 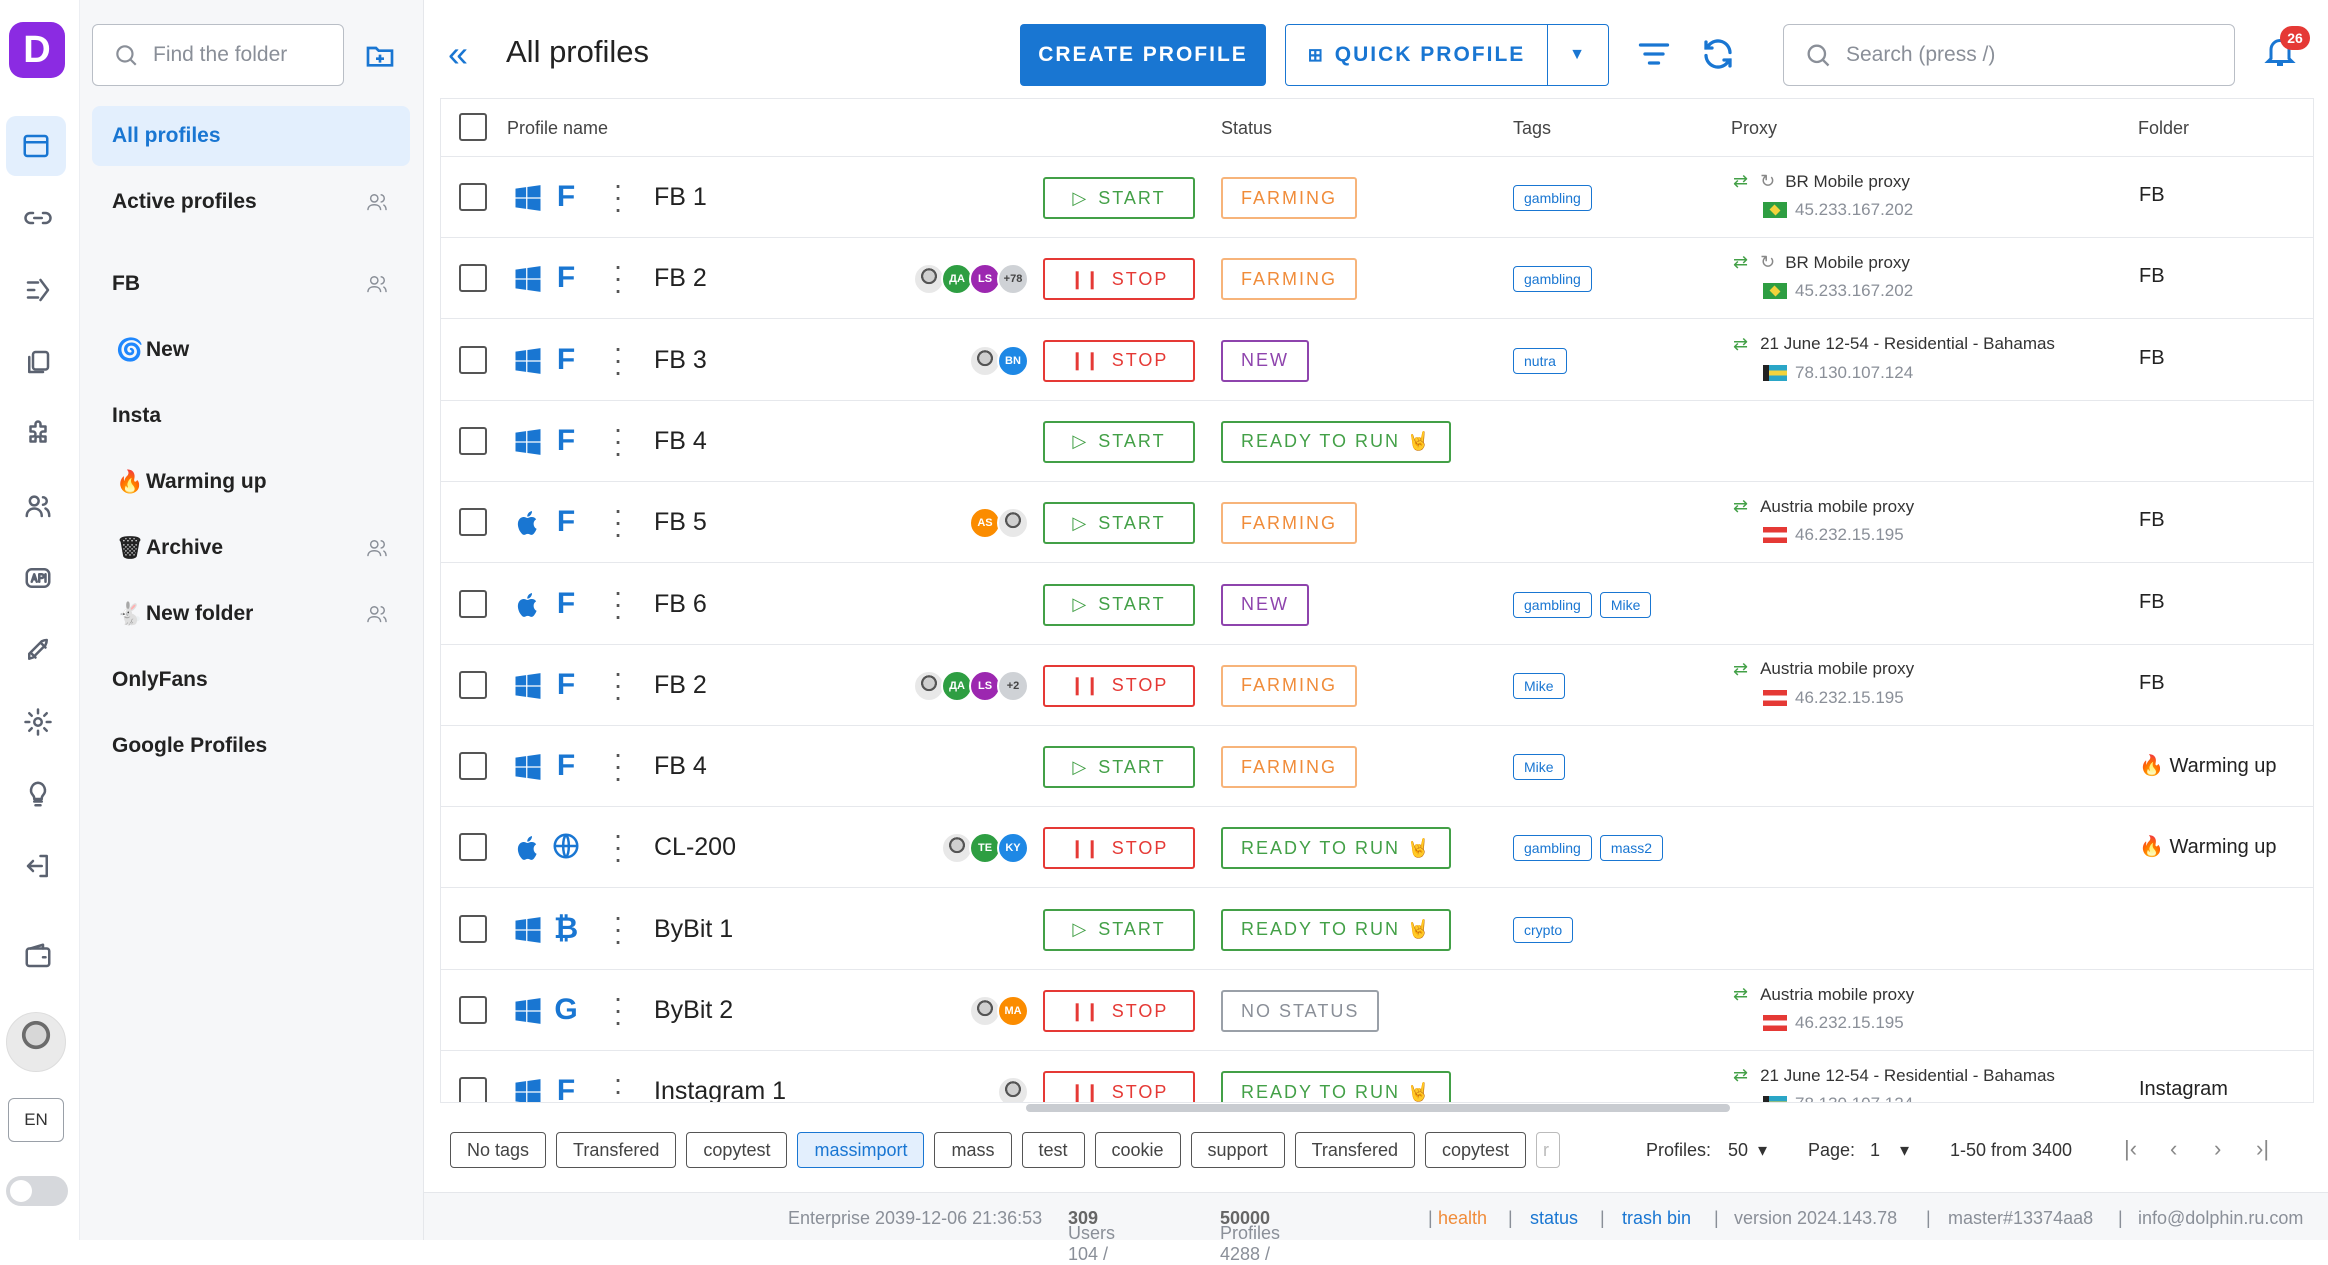 What do you see at coordinates (498, 1150) in the screenshot?
I see `tag-filter-chip: No tags` at bounding box center [498, 1150].